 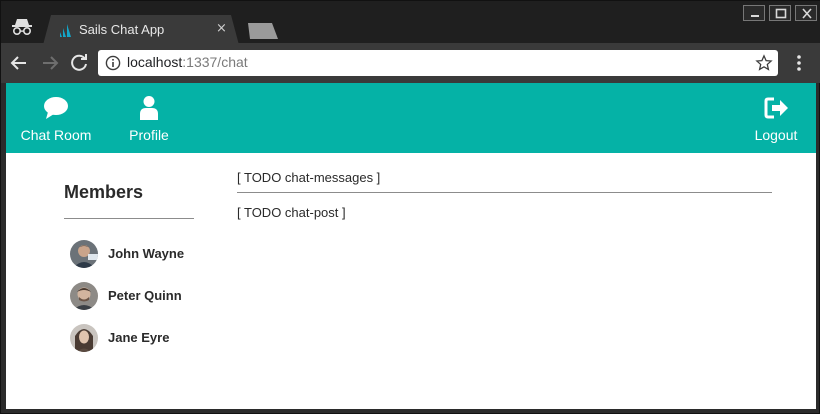 What do you see at coordinates (799, 63) in the screenshot?
I see `browser-menu-icon` at bounding box center [799, 63].